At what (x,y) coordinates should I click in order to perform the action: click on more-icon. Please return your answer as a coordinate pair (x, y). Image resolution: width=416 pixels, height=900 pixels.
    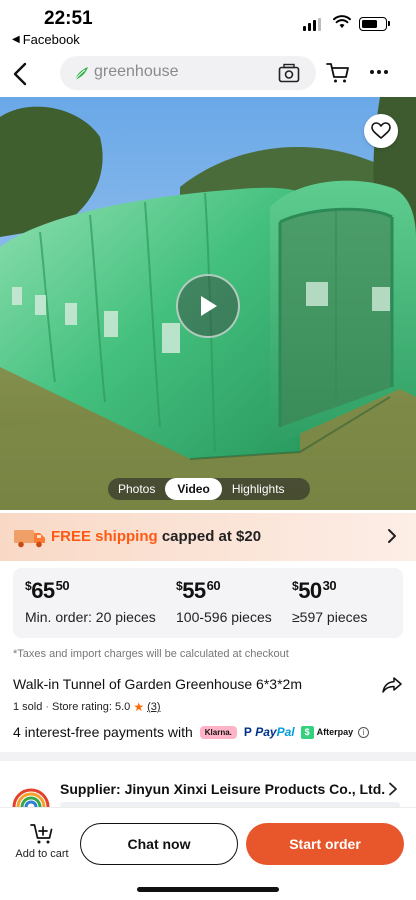
    Looking at the image, I should click on (379, 72).